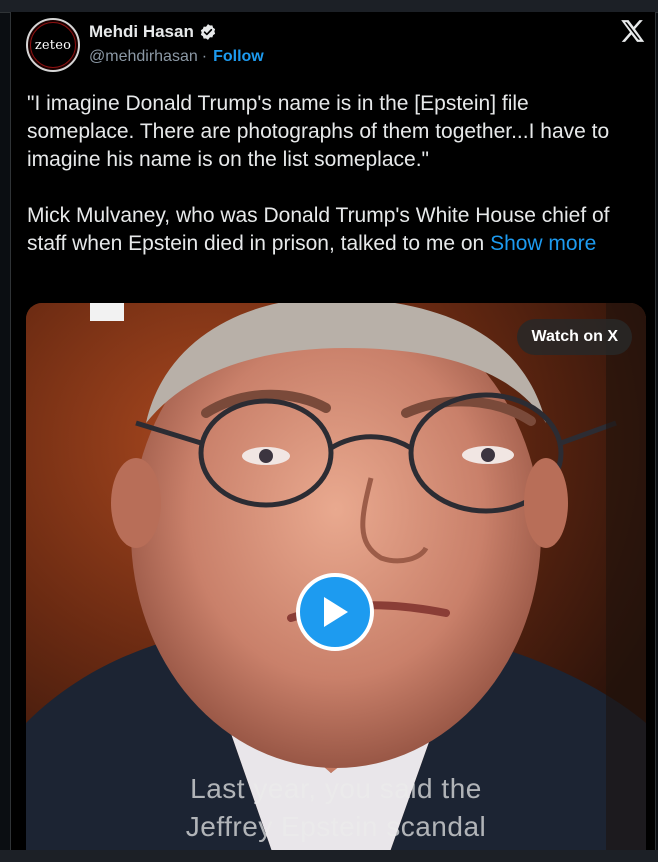 This screenshot has height=862, width=658. I want to click on video-caption-line-1: Last year, you said the, so click(336, 788).